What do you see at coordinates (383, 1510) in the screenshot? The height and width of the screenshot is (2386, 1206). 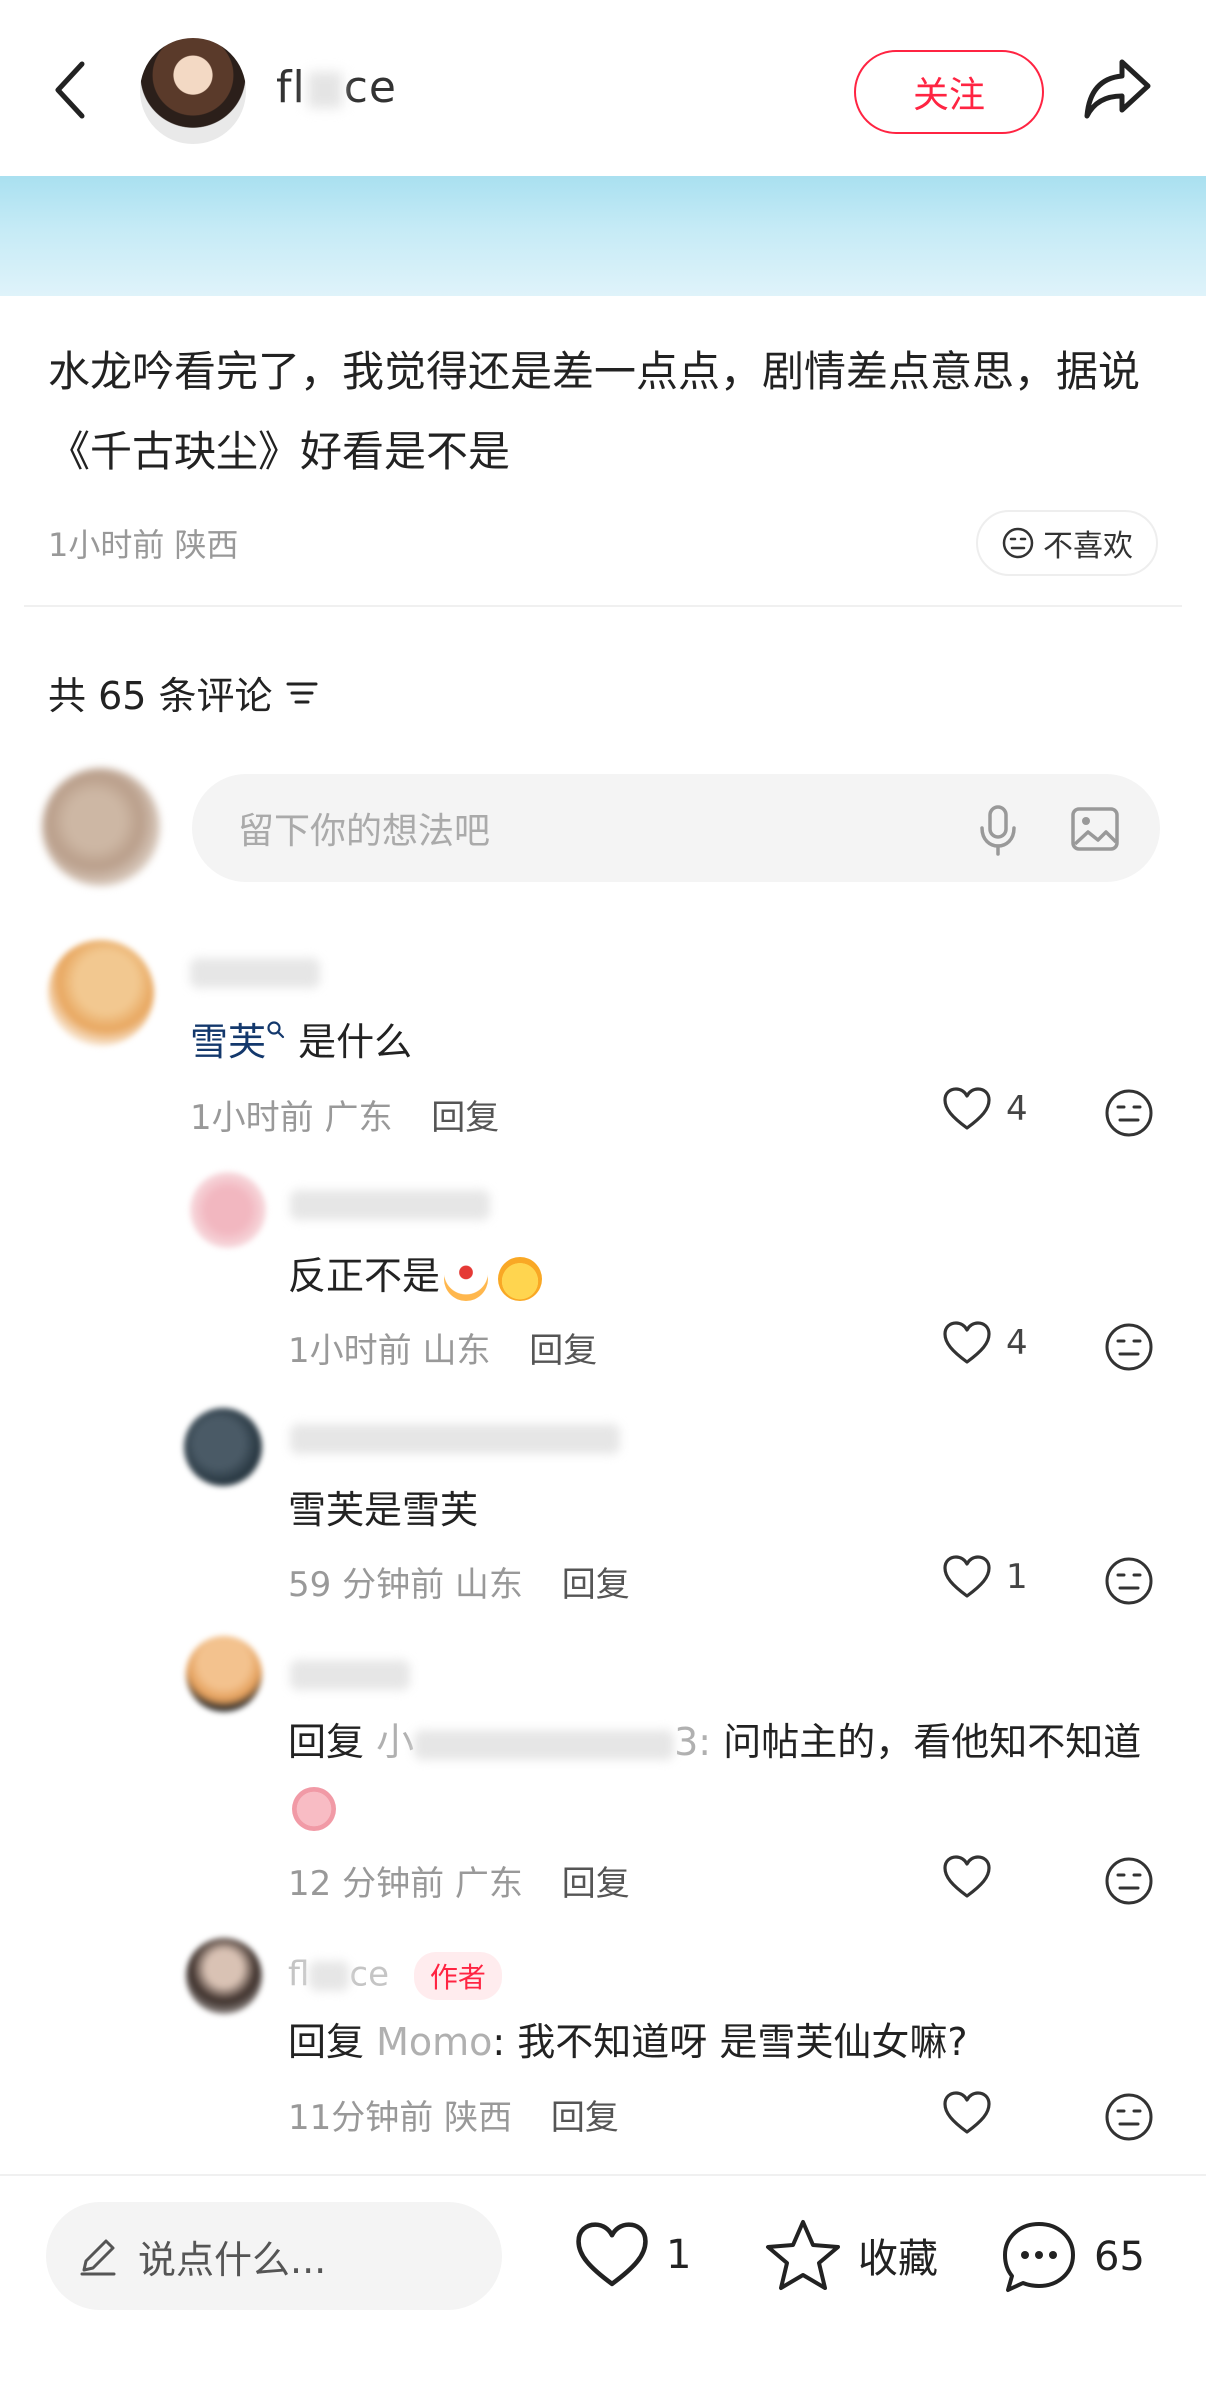 I see `comment-text: 雪芙是雪芙` at bounding box center [383, 1510].